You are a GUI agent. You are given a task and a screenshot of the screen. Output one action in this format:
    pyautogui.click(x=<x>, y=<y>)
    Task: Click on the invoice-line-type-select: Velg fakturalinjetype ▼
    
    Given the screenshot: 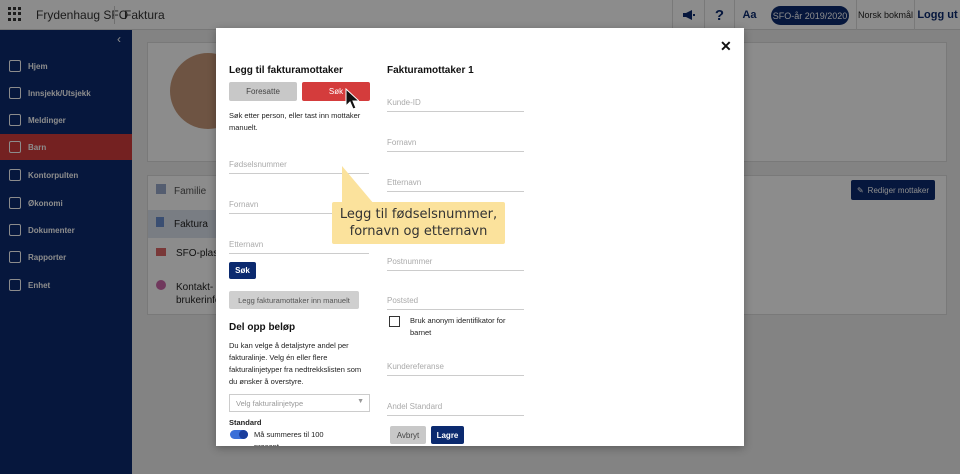 What is the action you would take?
    pyautogui.click(x=299, y=403)
    